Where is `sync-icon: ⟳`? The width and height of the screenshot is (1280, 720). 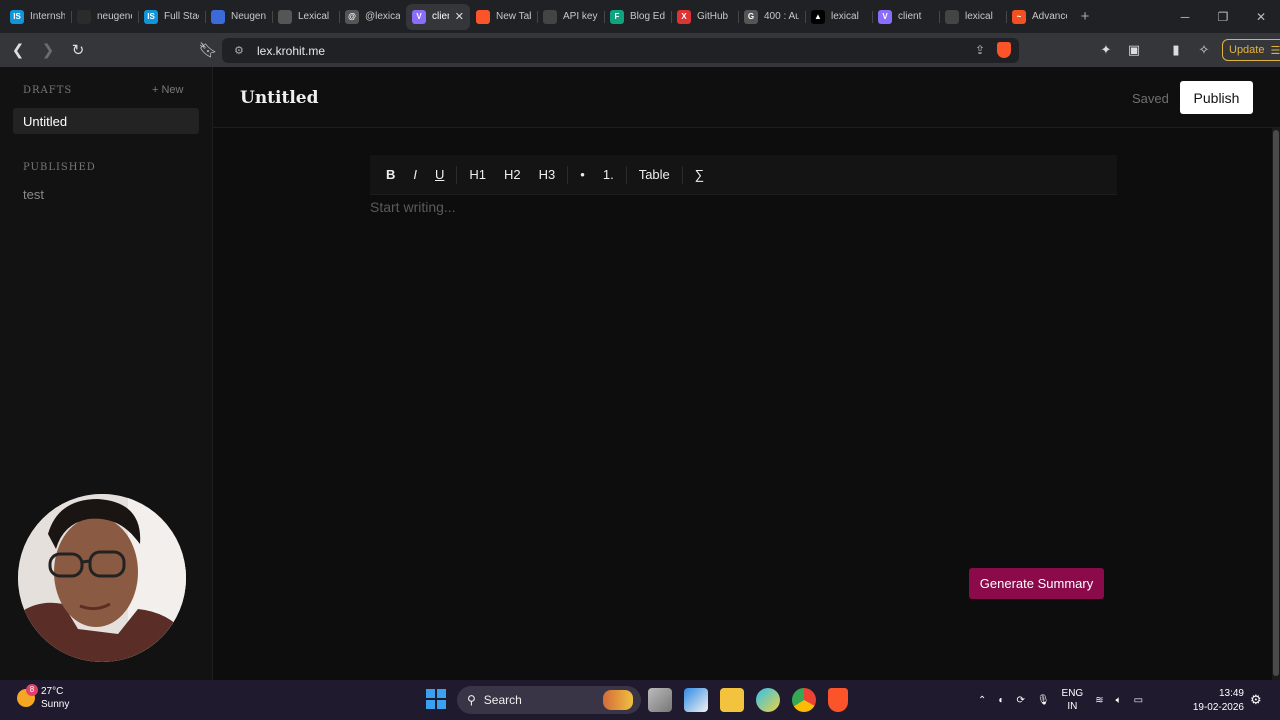 sync-icon: ⟳ is located at coordinates (1020, 700).